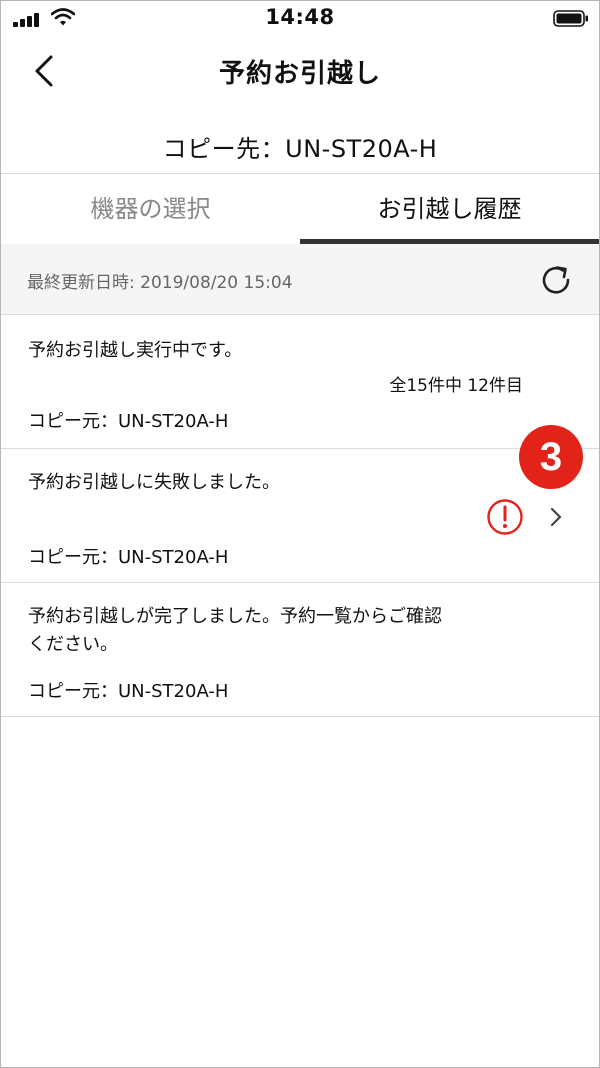 This screenshot has height=1068, width=600. I want to click on history-message: 予約お引越しが完了しました。予約一覧からご確認ください。, so click(235, 630).